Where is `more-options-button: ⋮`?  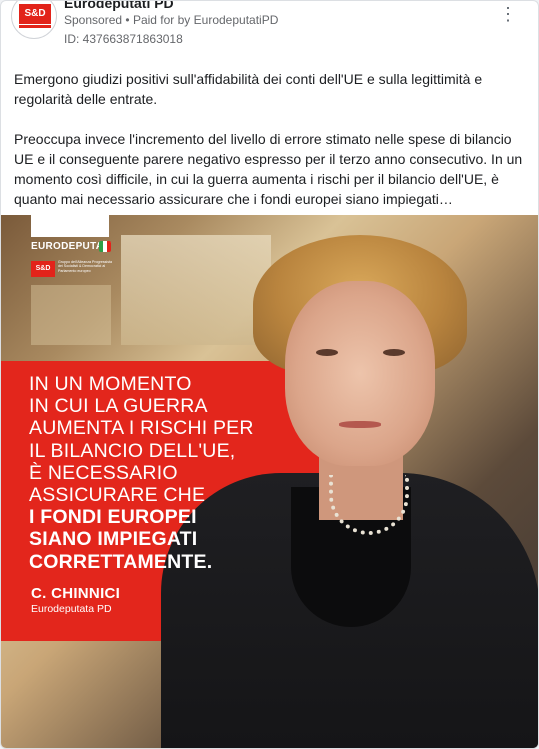
more-options-button: ⋮ is located at coordinates (508, 15).